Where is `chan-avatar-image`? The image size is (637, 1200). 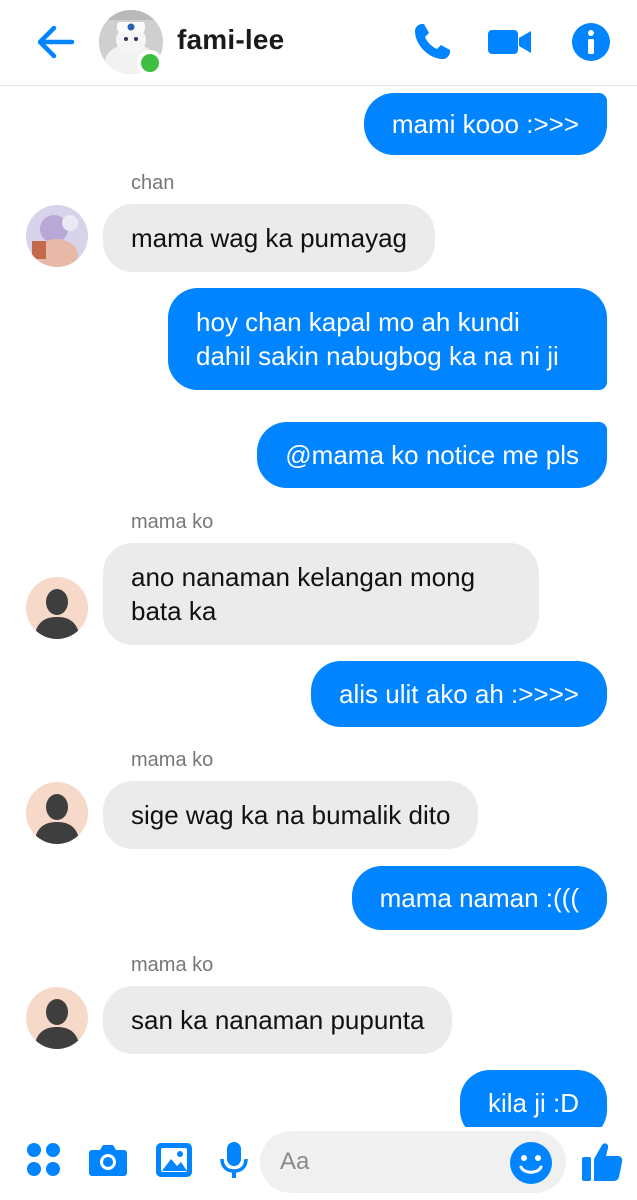 chan-avatar-image is located at coordinates (57, 236).